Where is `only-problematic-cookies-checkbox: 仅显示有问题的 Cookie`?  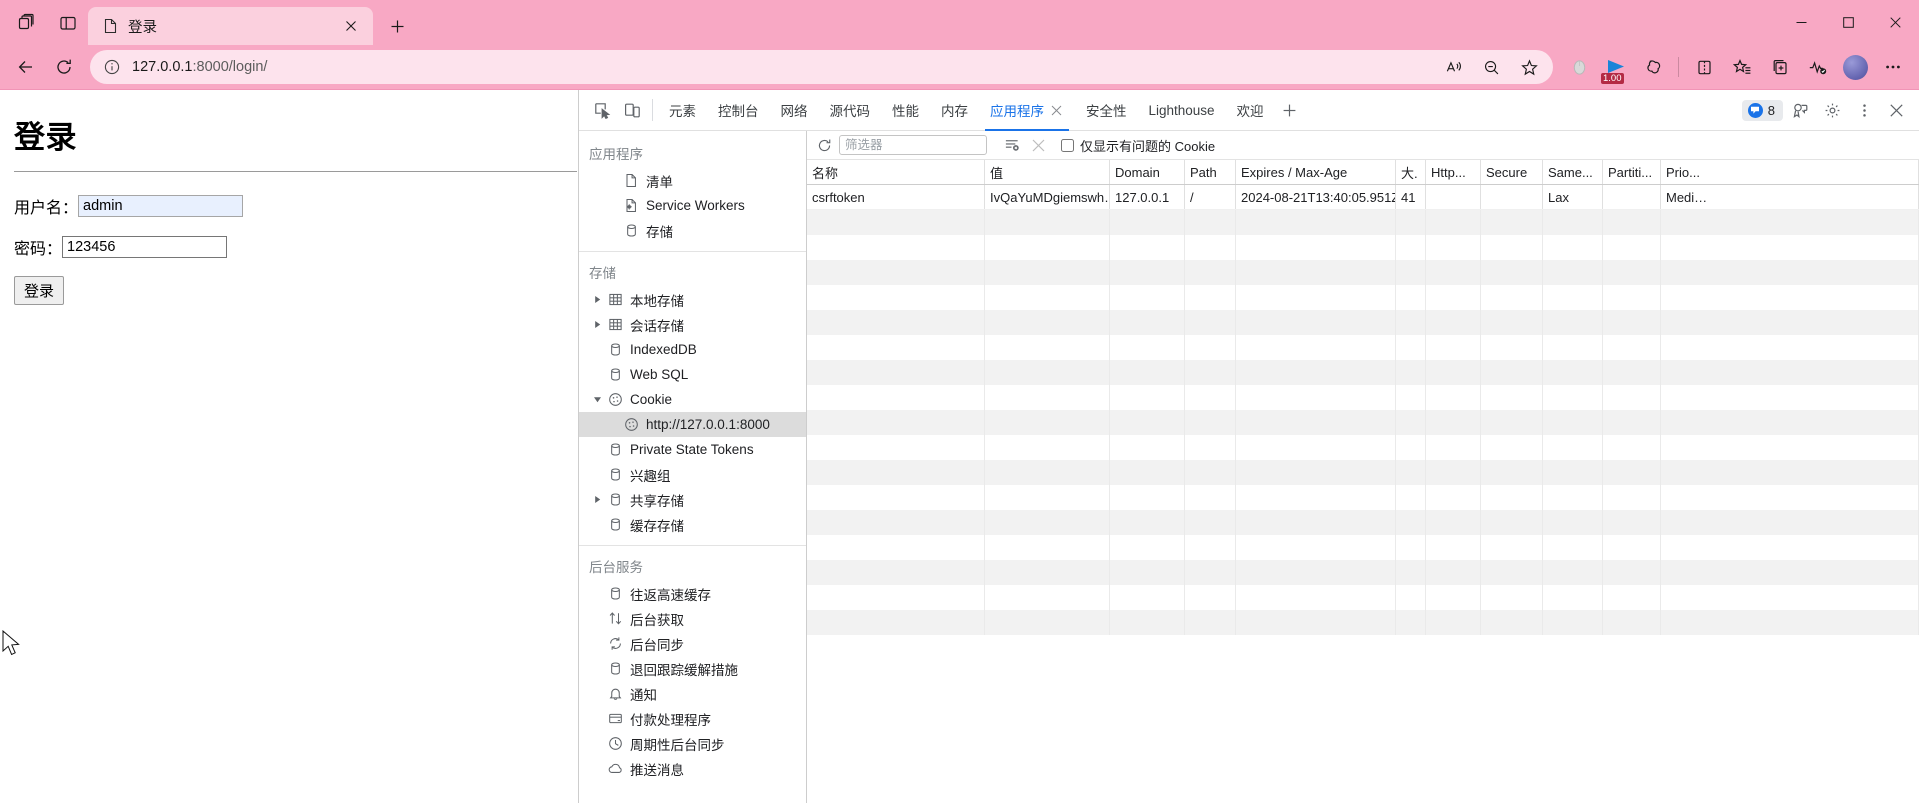
only-problematic-cookies-checkbox: 仅显示有问题的 Cookie is located at coordinates (1138, 145).